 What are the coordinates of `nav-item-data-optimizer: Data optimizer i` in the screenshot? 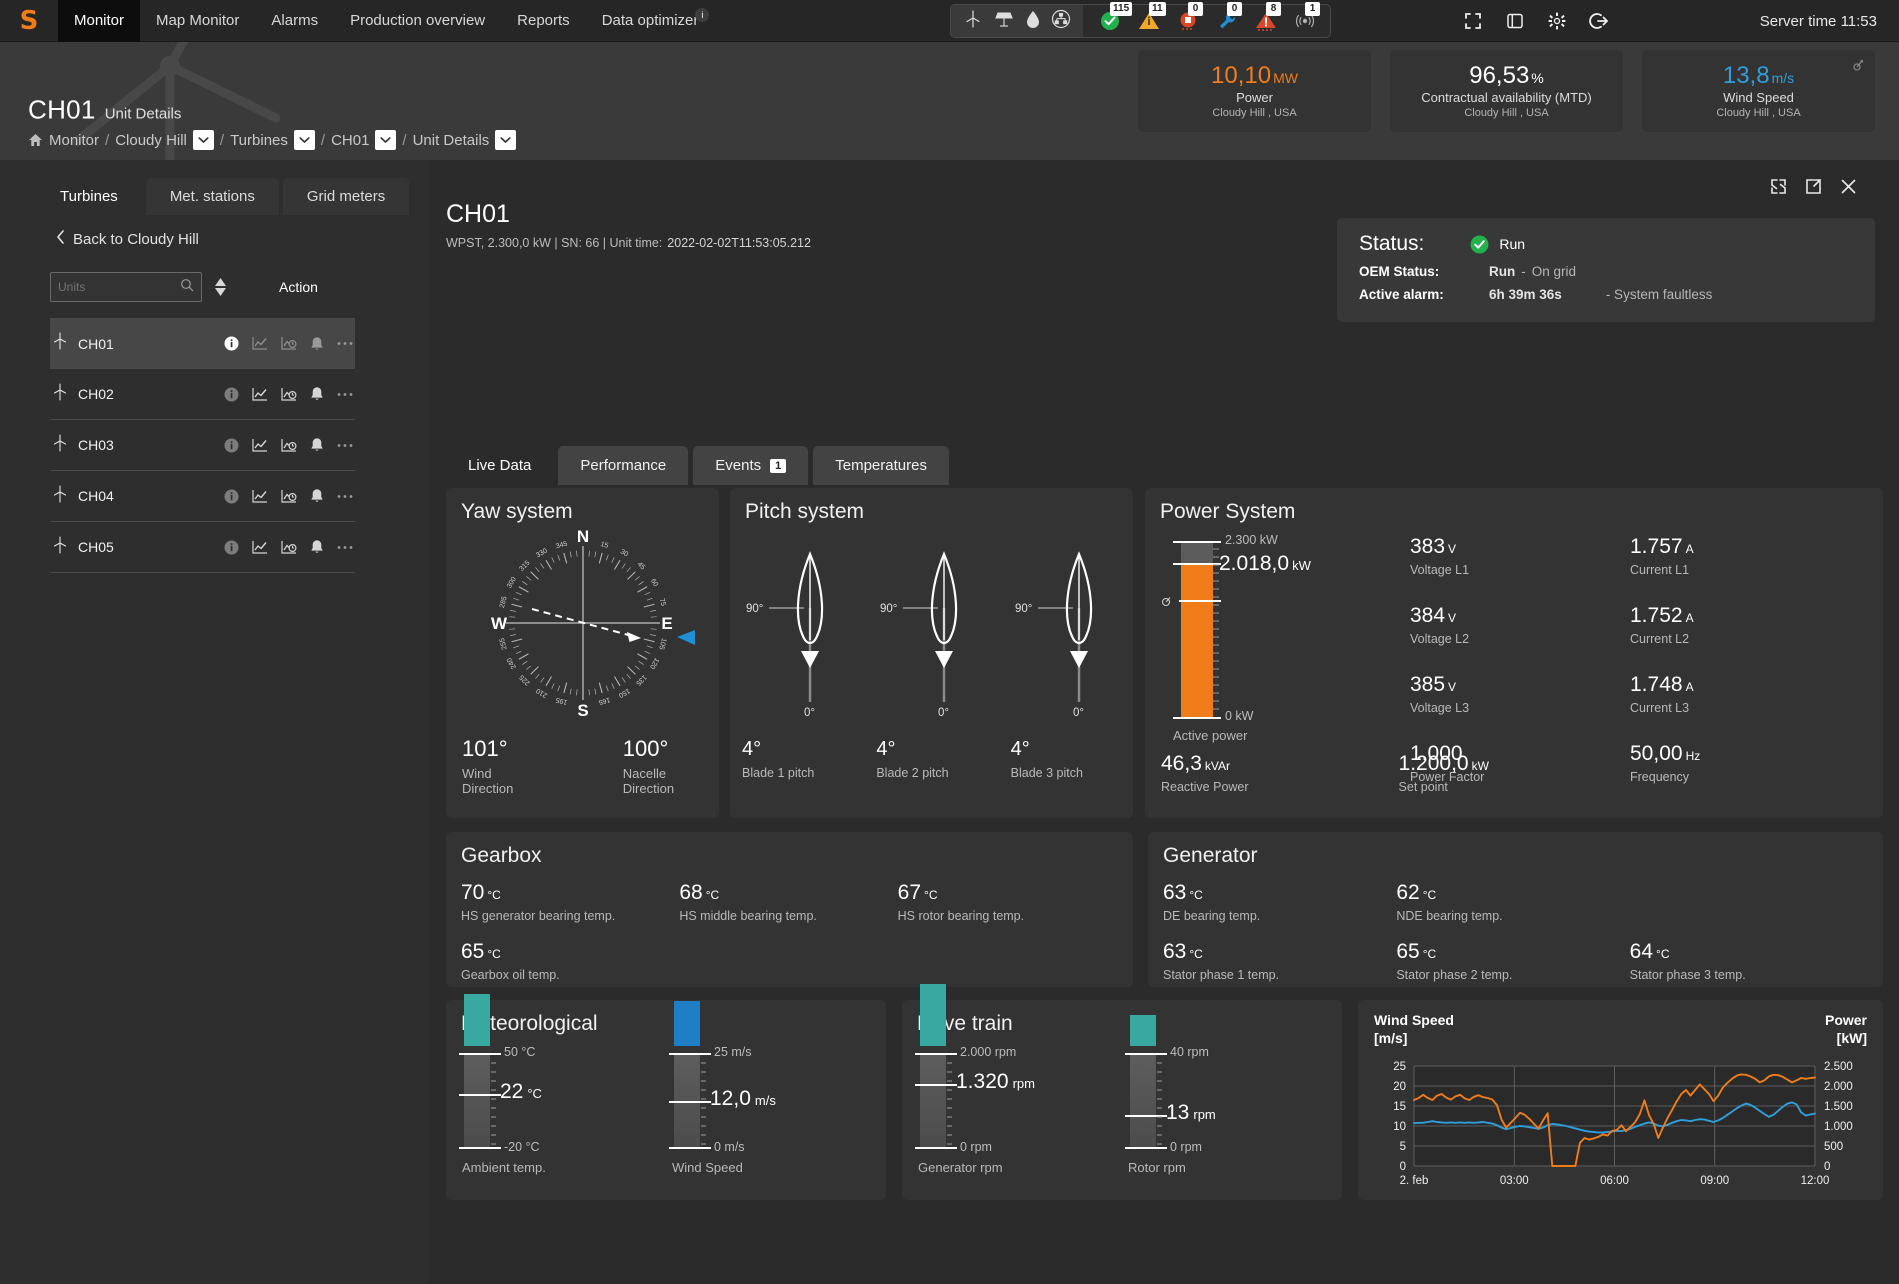 It's located at (656, 21).